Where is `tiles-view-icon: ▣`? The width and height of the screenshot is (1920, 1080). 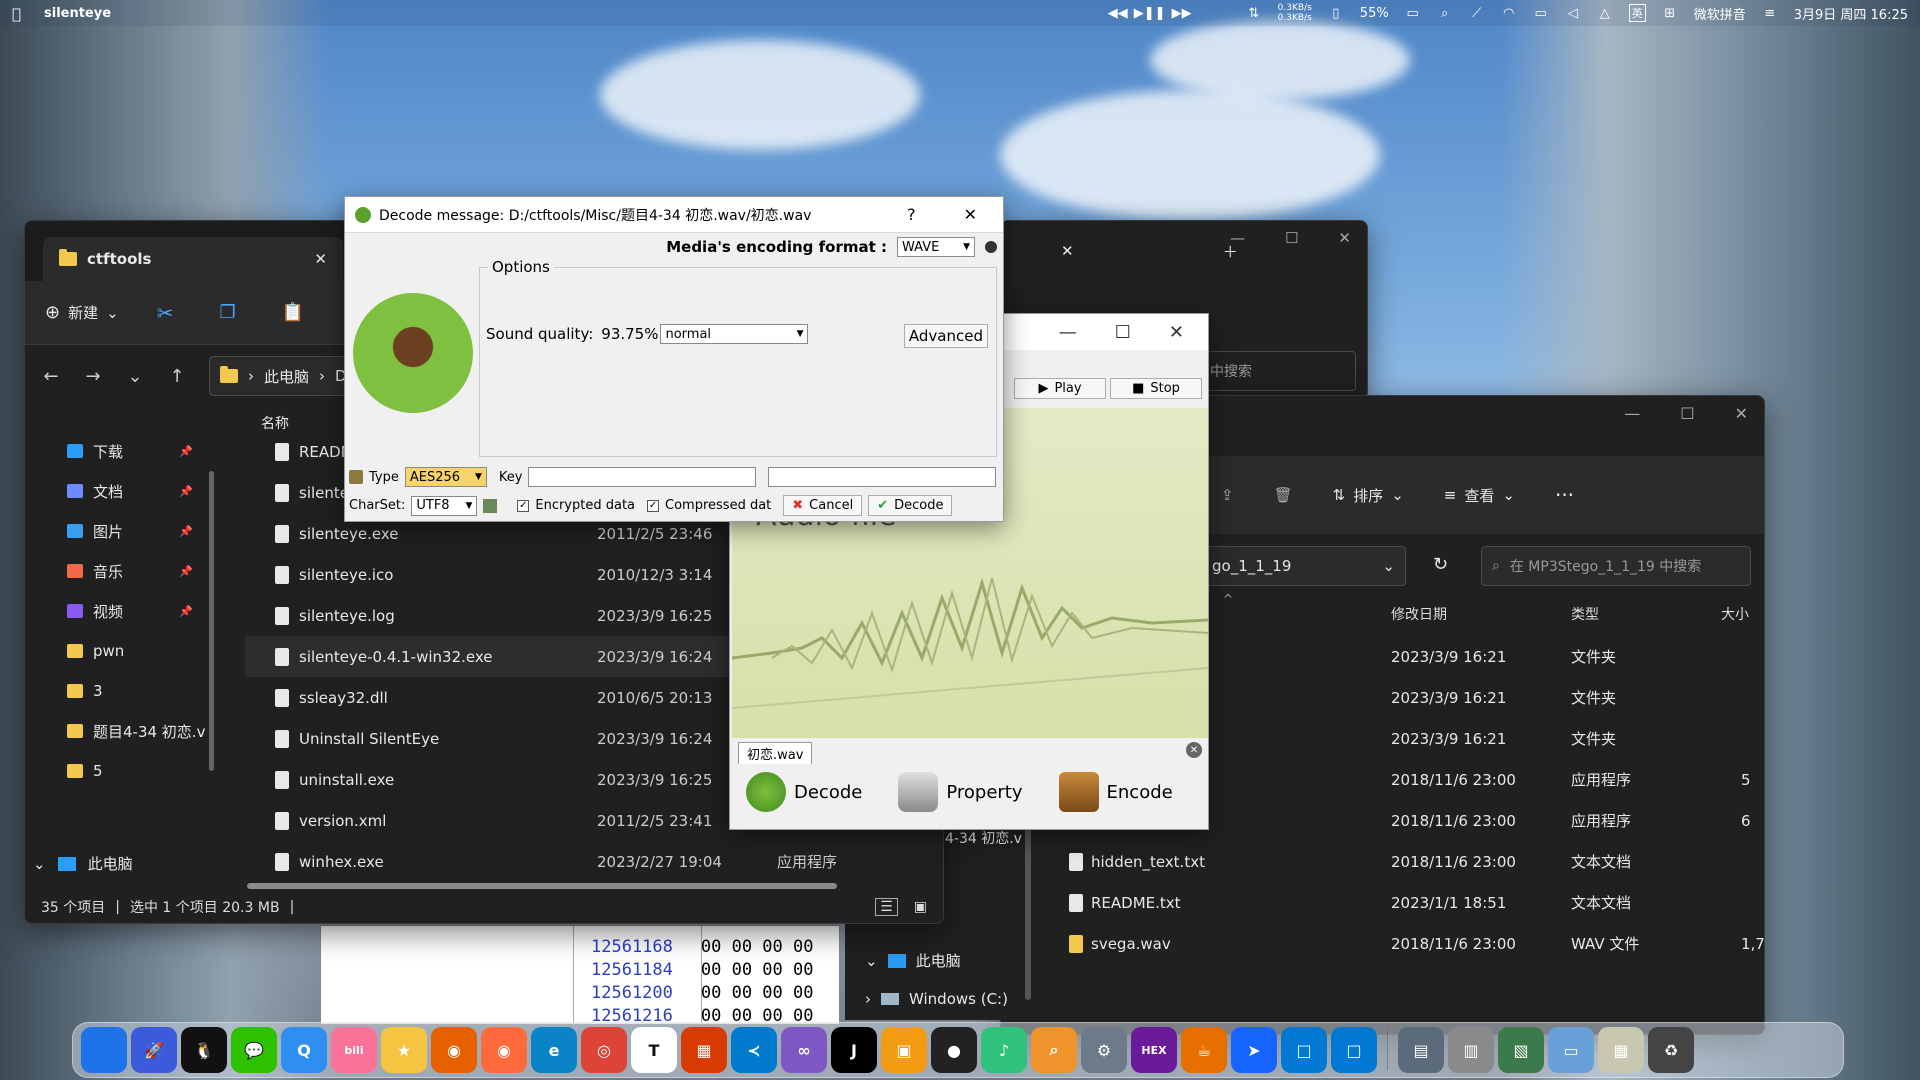
tiles-view-icon: ▣ is located at coordinates (920, 907).